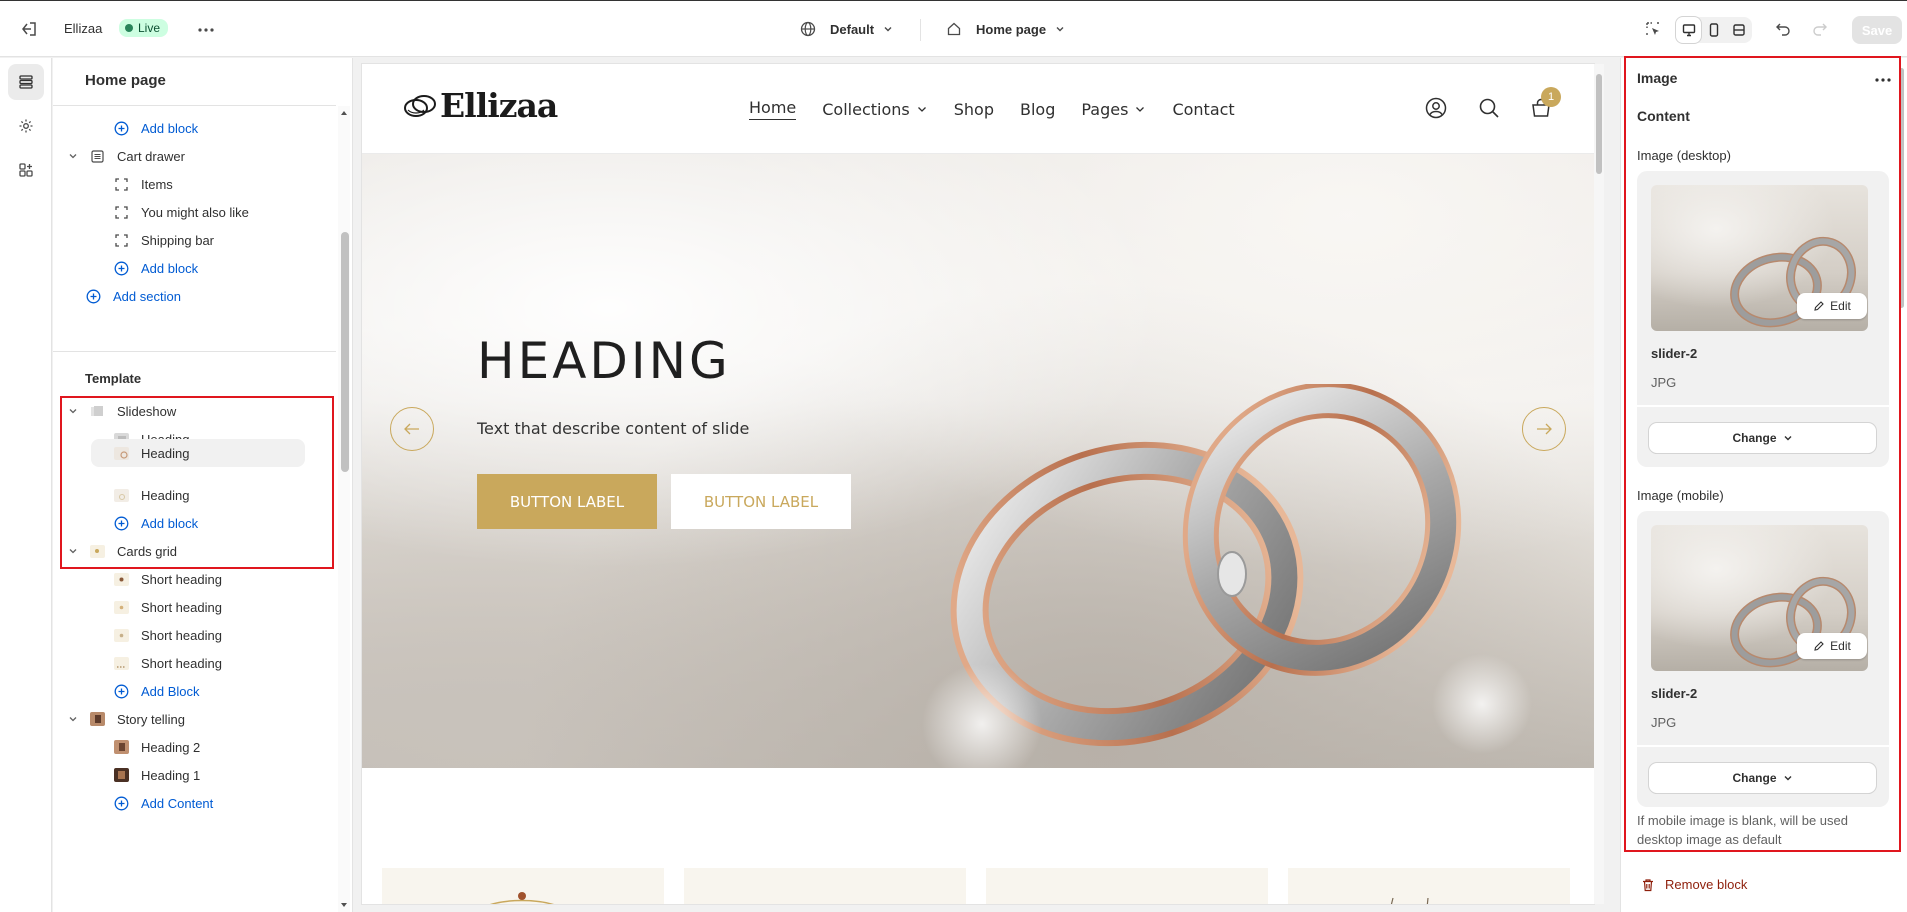  Describe the element at coordinates (1739, 30) in the screenshot. I see `fullscreen-view-icon` at that location.